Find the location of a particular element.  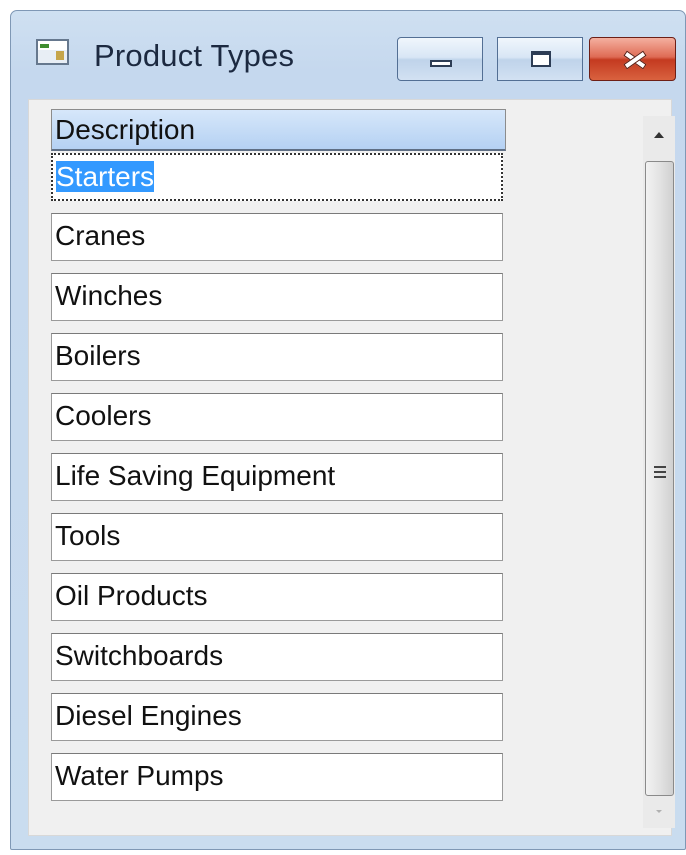

minimize-button is located at coordinates (440, 59).